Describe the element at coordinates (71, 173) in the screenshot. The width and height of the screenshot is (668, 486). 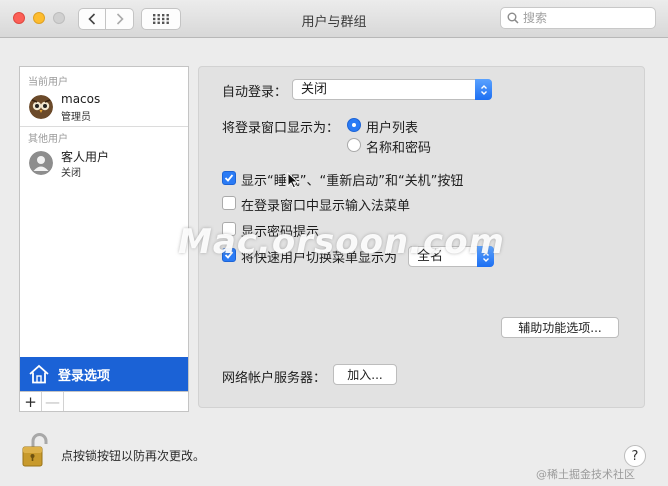
I see `guest-status: 关闭` at that location.